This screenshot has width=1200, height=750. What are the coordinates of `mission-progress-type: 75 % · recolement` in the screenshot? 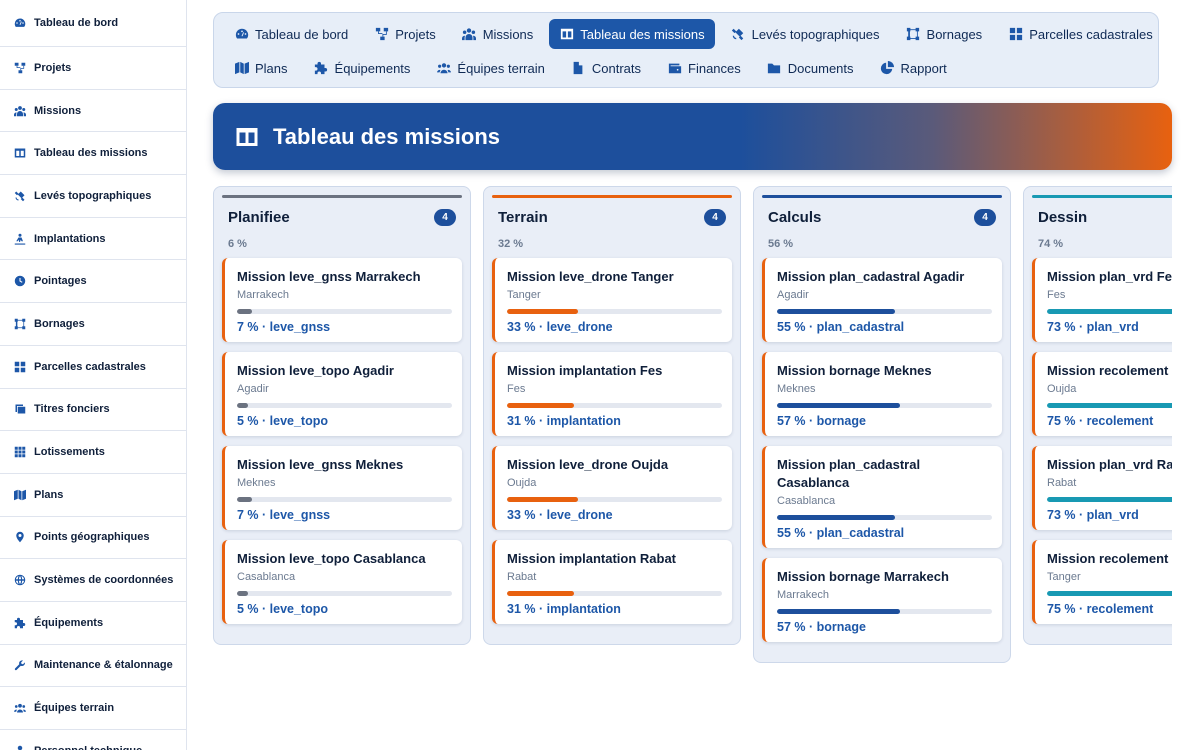 It's located at (1100, 421).